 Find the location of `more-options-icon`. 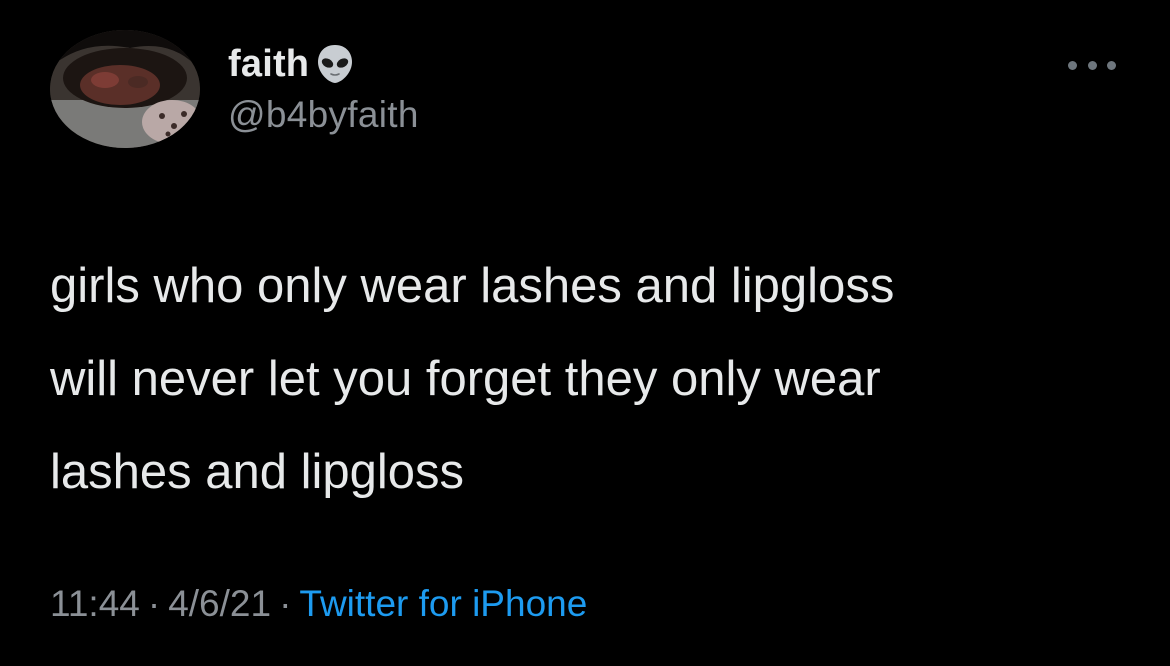

more-options-icon is located at coordinates (1092, 65).